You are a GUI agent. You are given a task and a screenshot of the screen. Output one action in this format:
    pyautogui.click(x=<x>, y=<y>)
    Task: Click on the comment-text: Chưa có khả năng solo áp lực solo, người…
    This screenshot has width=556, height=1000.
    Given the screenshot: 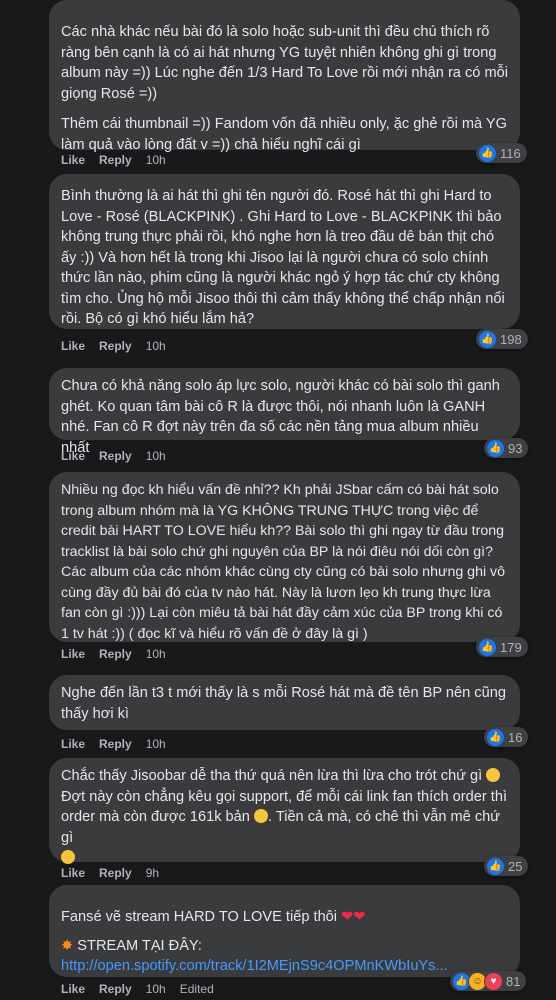 What is the action you would take?
    pyautogui.click(x=282, y=417)
    